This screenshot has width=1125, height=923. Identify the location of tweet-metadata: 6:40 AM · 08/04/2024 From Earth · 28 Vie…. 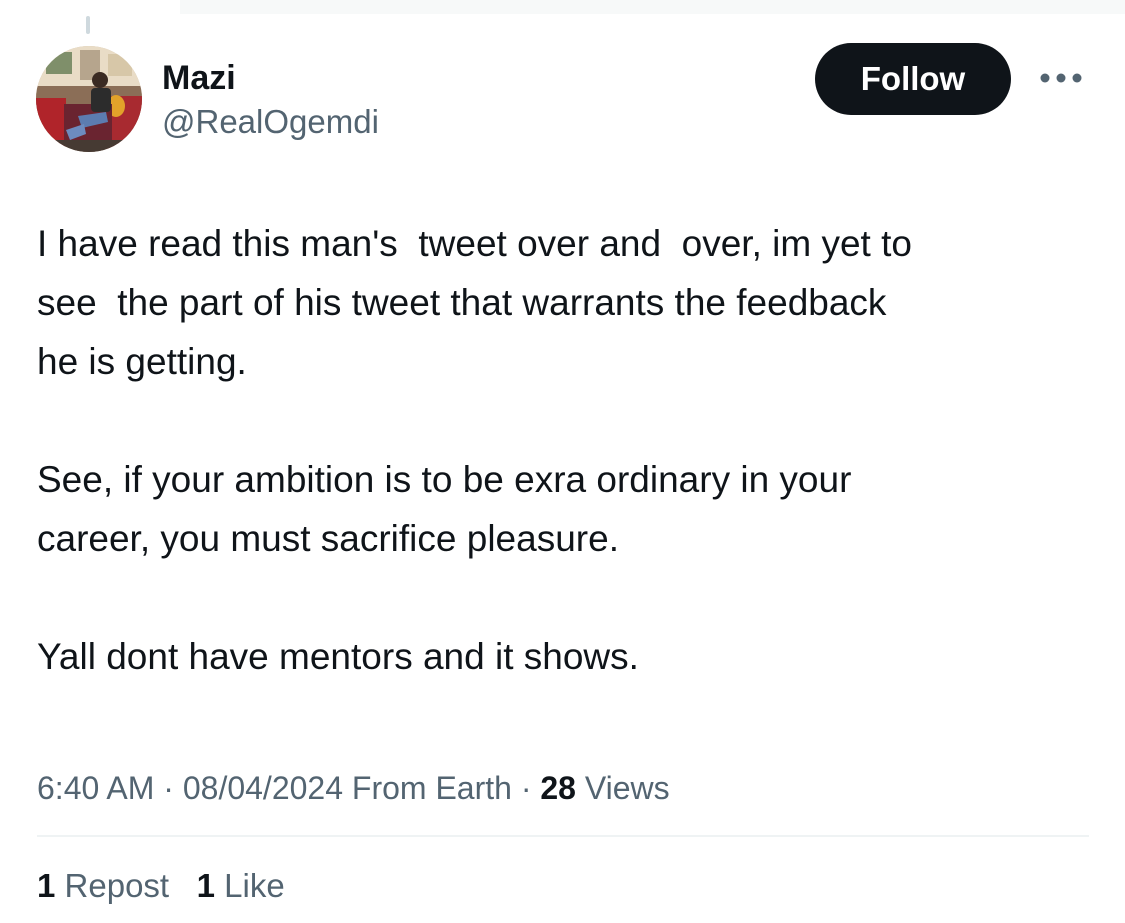
(353, 788).